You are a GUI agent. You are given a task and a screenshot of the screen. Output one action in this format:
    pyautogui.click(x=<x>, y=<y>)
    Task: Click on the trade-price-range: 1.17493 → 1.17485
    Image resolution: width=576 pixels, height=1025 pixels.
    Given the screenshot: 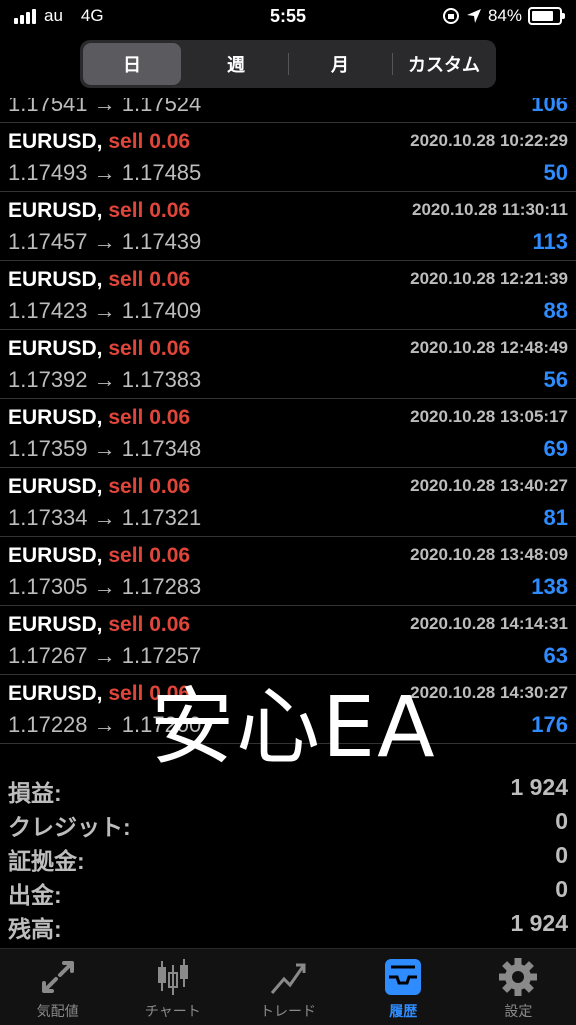 What is the action you would take?
    pyautogui.click(x=105, y=172)
    